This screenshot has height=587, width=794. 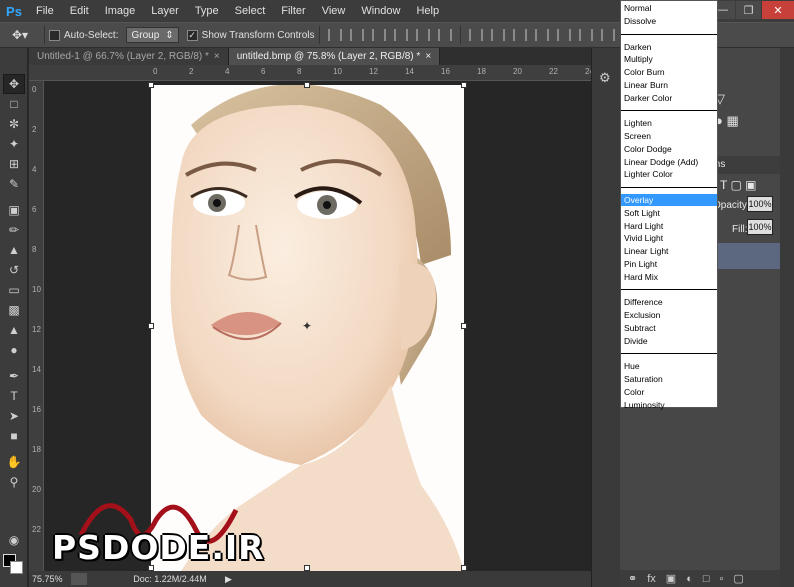 What do you see at coordinates (669, 136) in the screenshot?
I see `blend-mode-option: Screen` at bounding box center [669, 136].